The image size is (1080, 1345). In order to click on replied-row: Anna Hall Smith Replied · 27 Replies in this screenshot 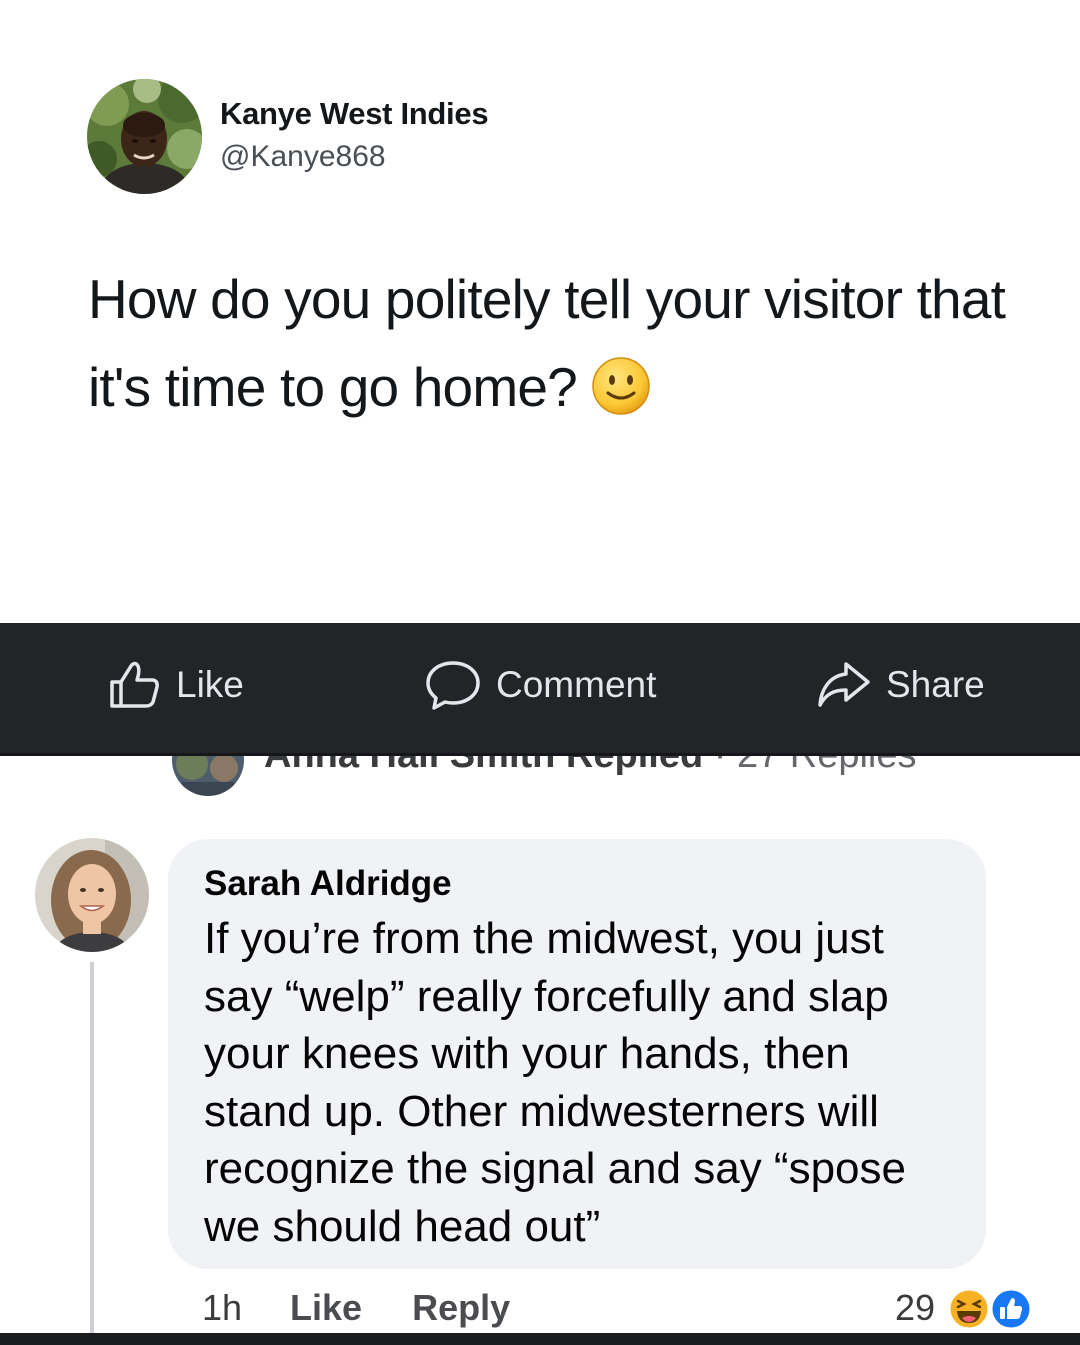, I will do `click(540, 781)`.